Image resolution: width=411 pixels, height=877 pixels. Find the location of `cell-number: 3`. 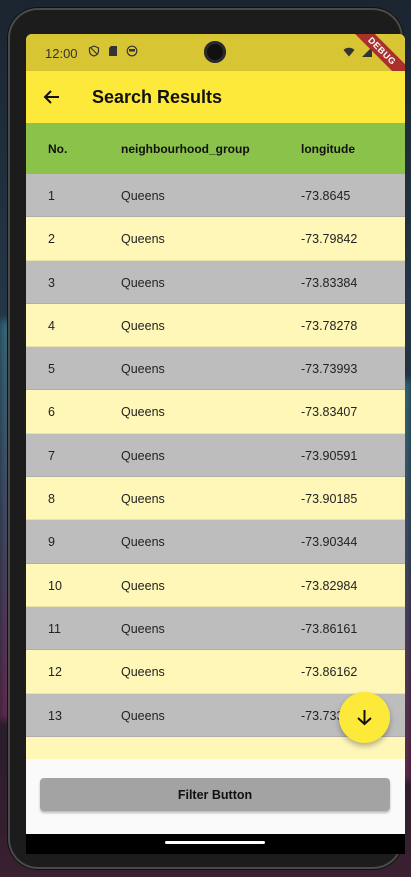

cell-number: 3 is located at coordinates (51, 282).